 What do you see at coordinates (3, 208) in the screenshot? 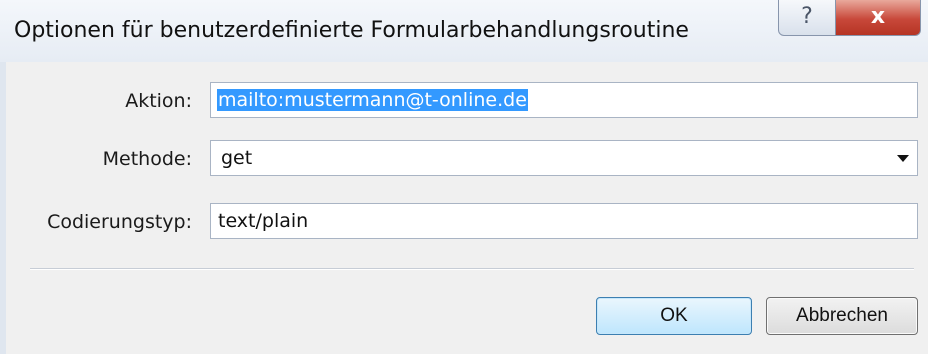
I see `window-frame-edge` at bounding box center [3, 208].